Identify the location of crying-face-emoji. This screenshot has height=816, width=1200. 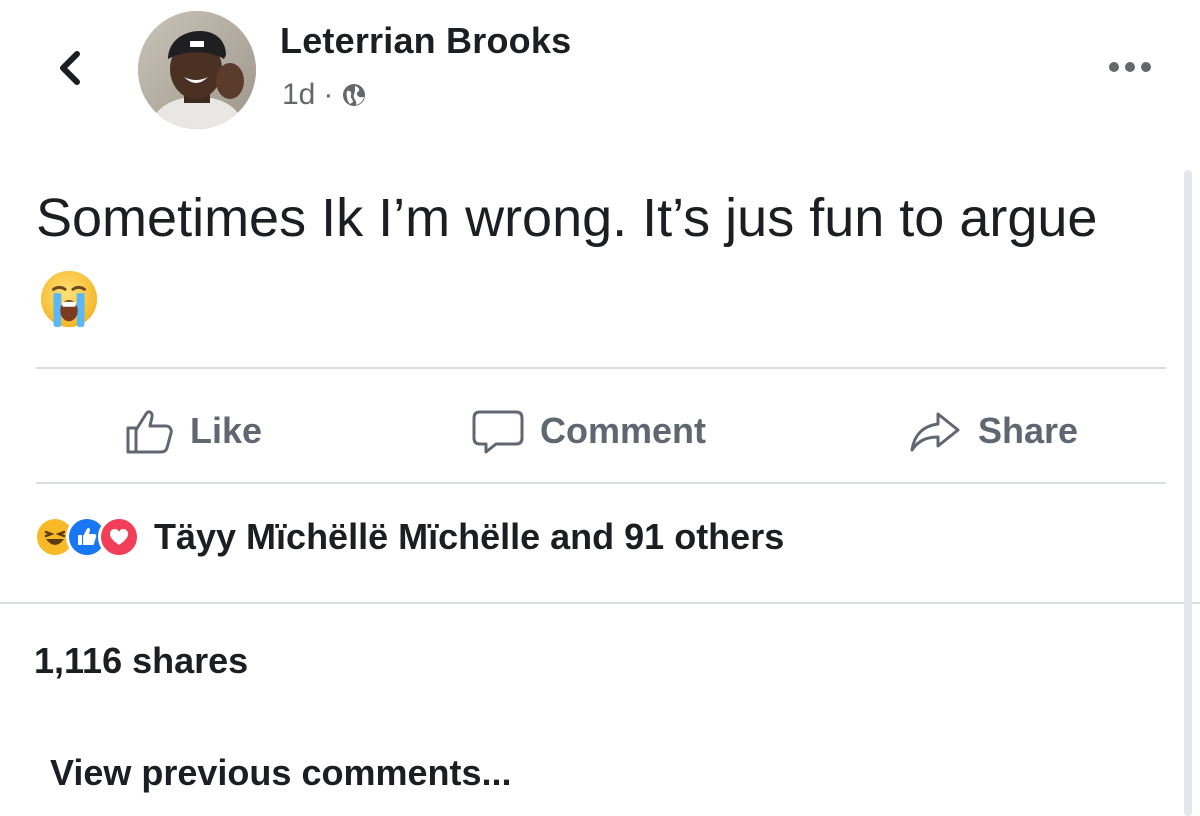
(69, 299).